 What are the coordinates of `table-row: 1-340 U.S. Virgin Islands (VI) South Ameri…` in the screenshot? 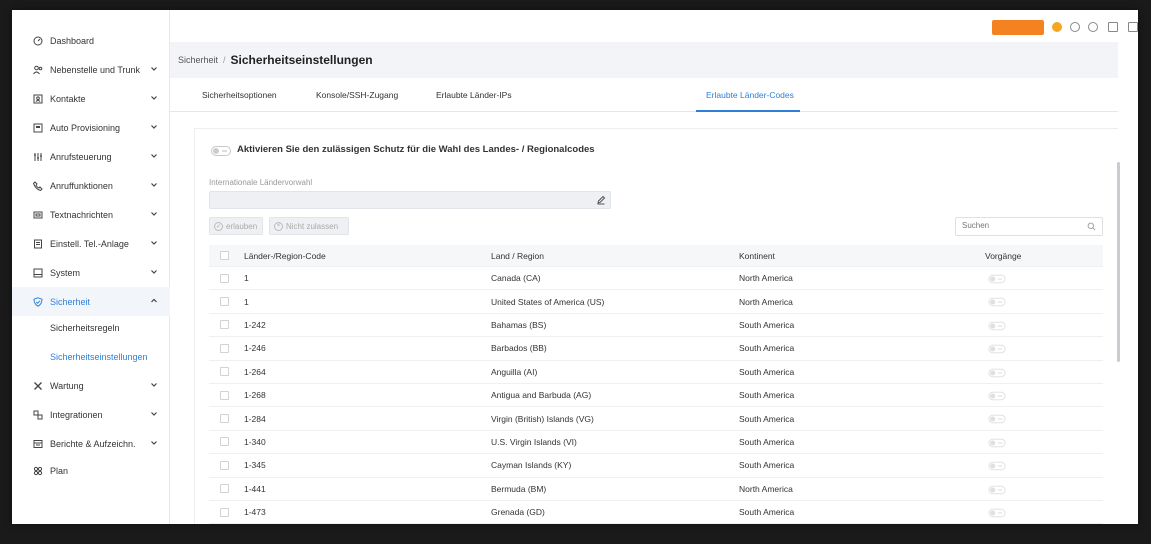 It's located at (656, 443).